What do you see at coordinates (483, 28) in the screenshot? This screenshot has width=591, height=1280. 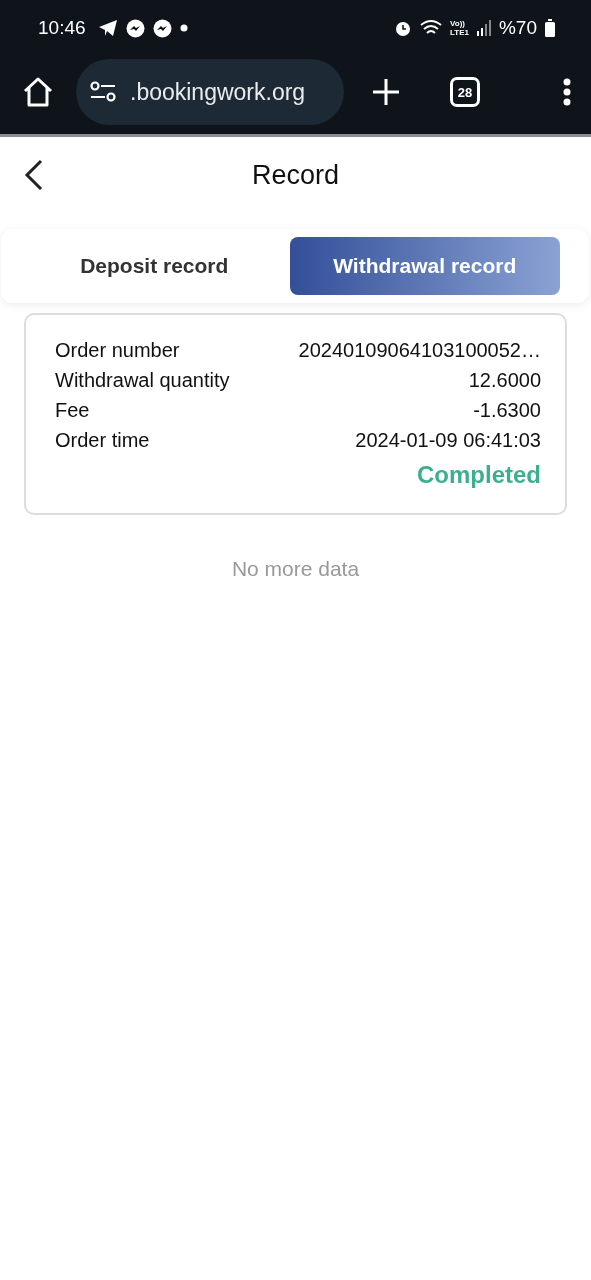 I see `signal-icon` at bounding box center [483, 28].